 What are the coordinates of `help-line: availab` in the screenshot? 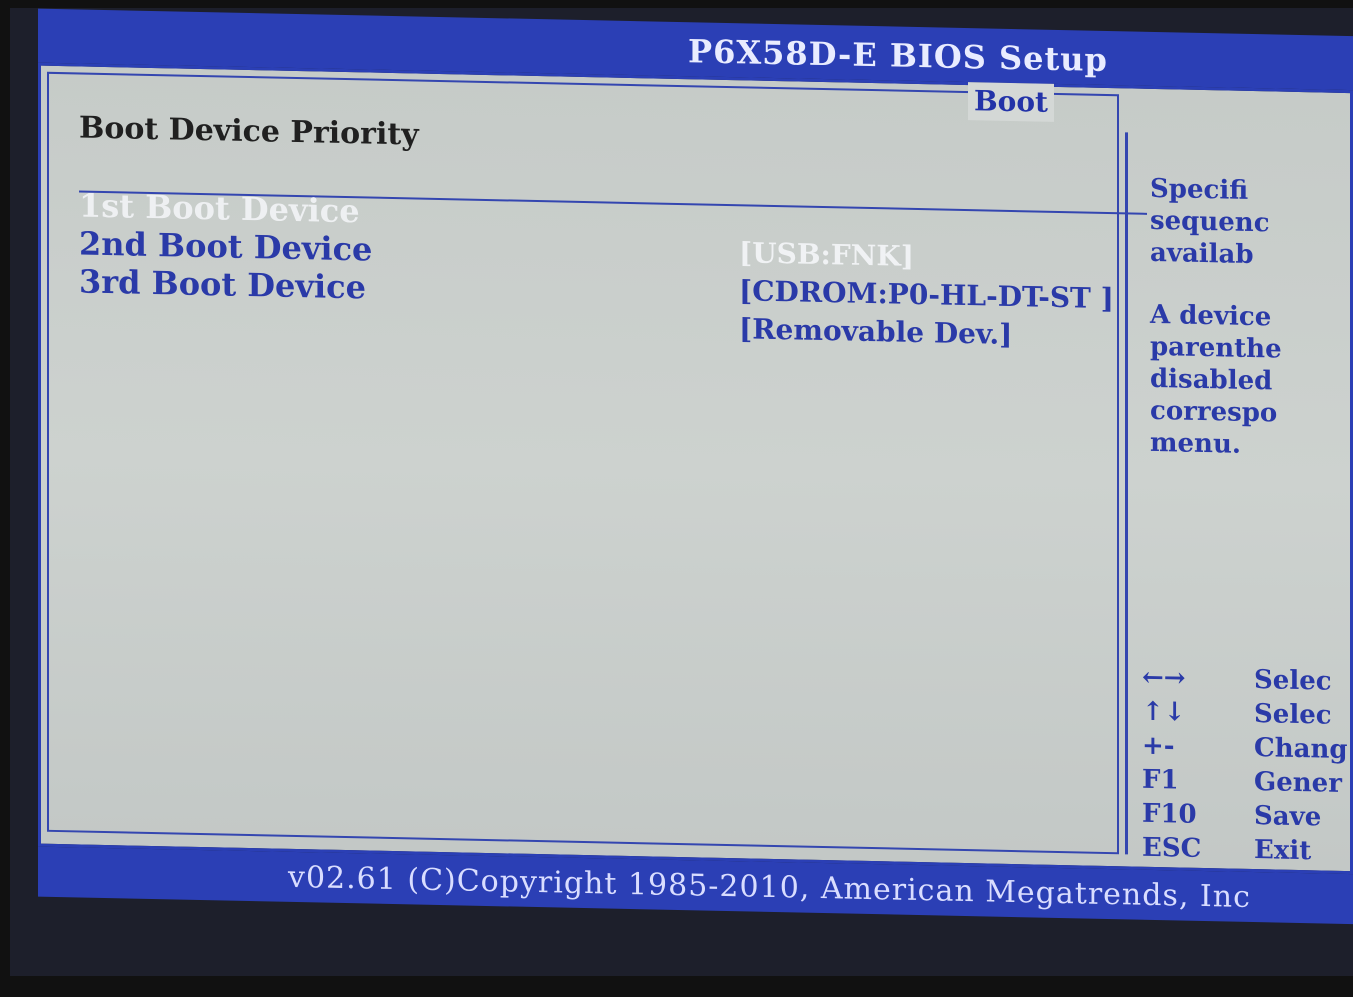 It's located at (1202, 254).